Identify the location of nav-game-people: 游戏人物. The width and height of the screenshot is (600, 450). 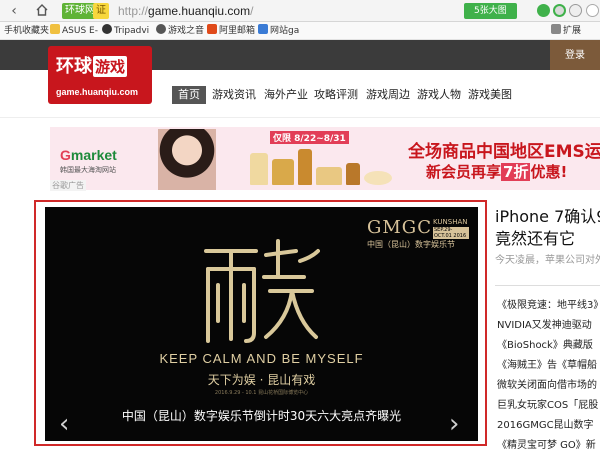
(439, 95).